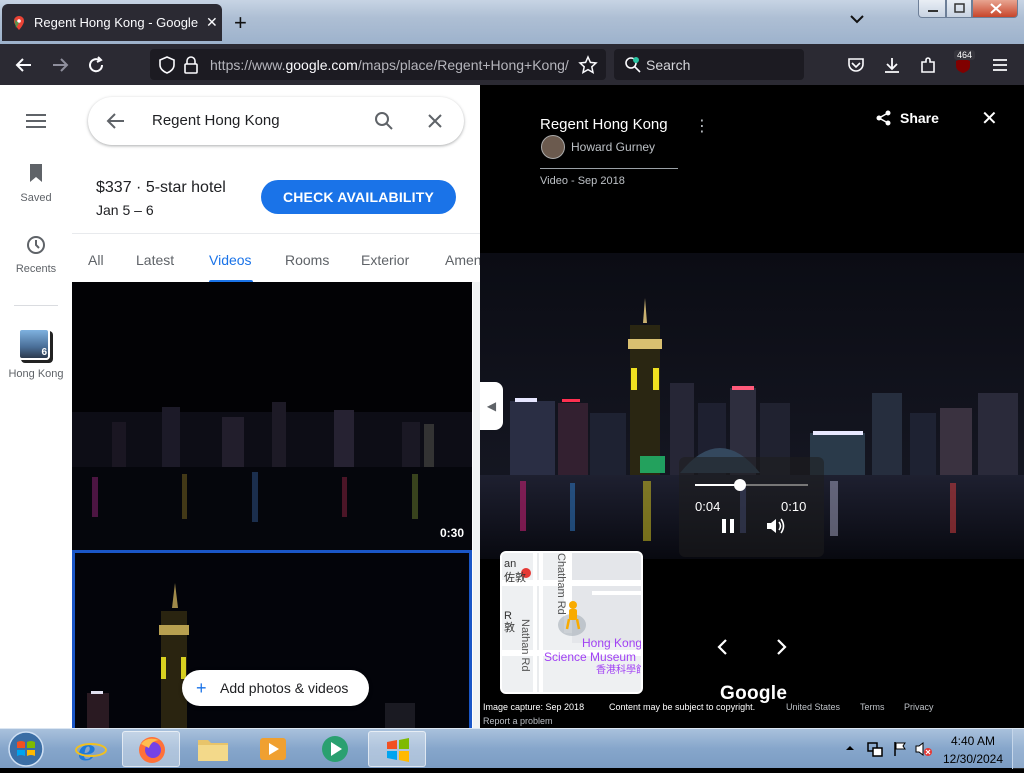  Describe the element at coordinates (201, 688) in the screenshot. I see `plus-icon: +` at that location.